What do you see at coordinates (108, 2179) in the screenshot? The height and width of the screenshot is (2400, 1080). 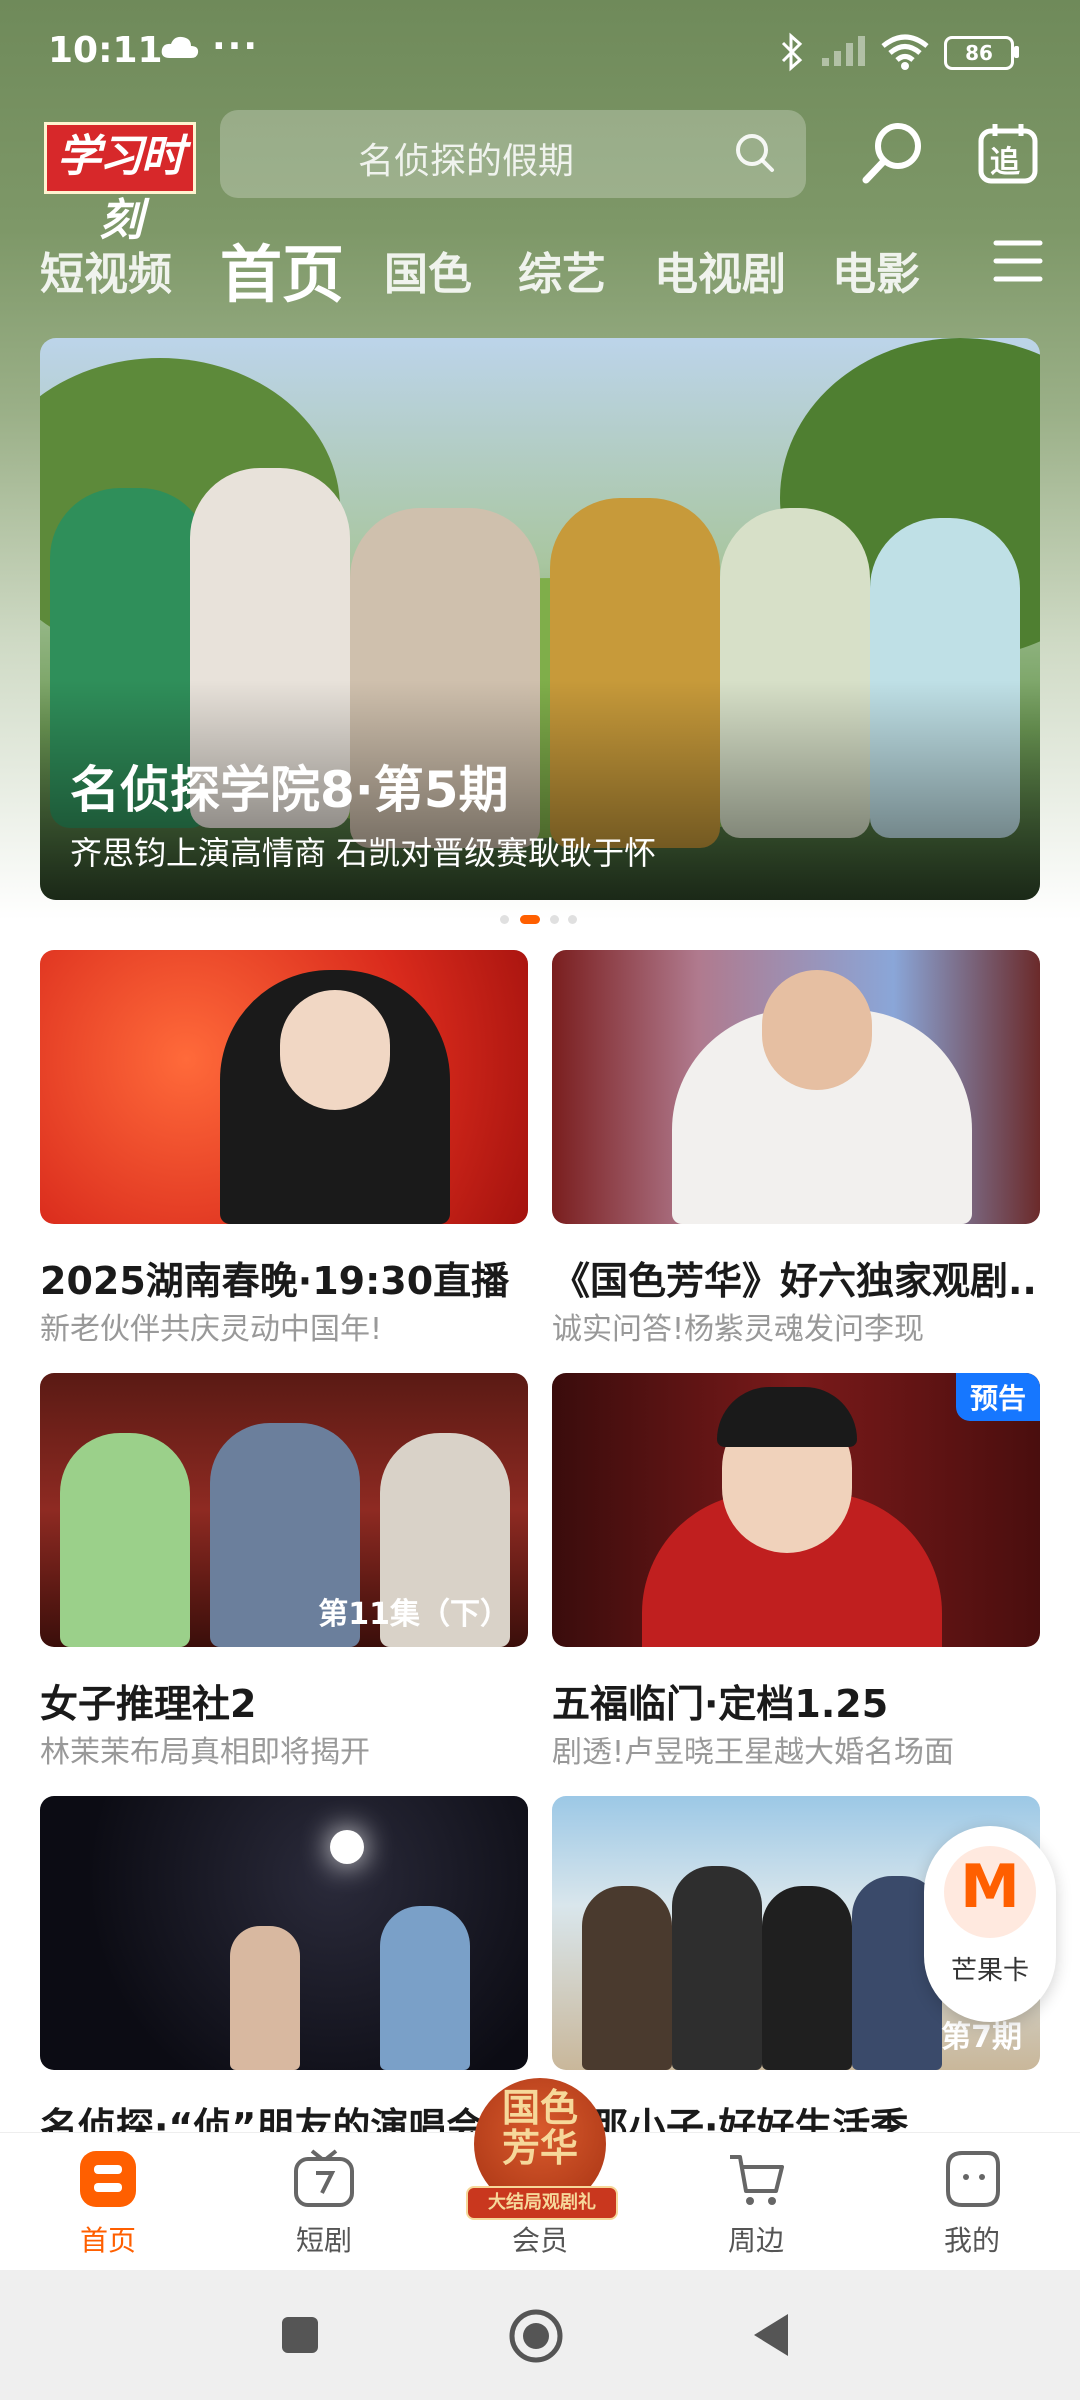 I see `home-icon` at bounding box center [108, 2179].